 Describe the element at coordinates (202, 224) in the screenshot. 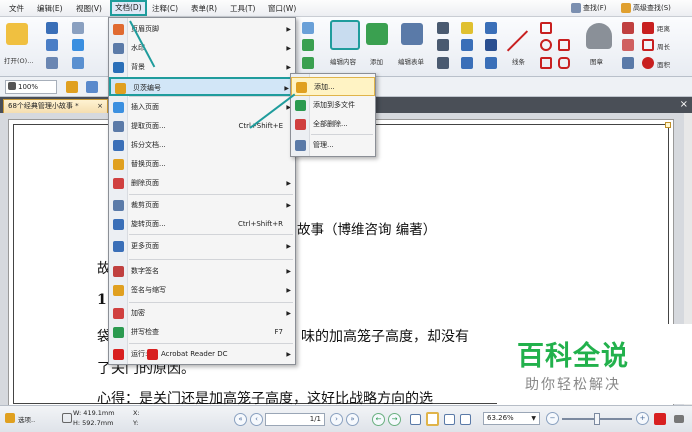

I see `document-menu-item: 旋转页面... Ctrl+Shift+R` at that location.